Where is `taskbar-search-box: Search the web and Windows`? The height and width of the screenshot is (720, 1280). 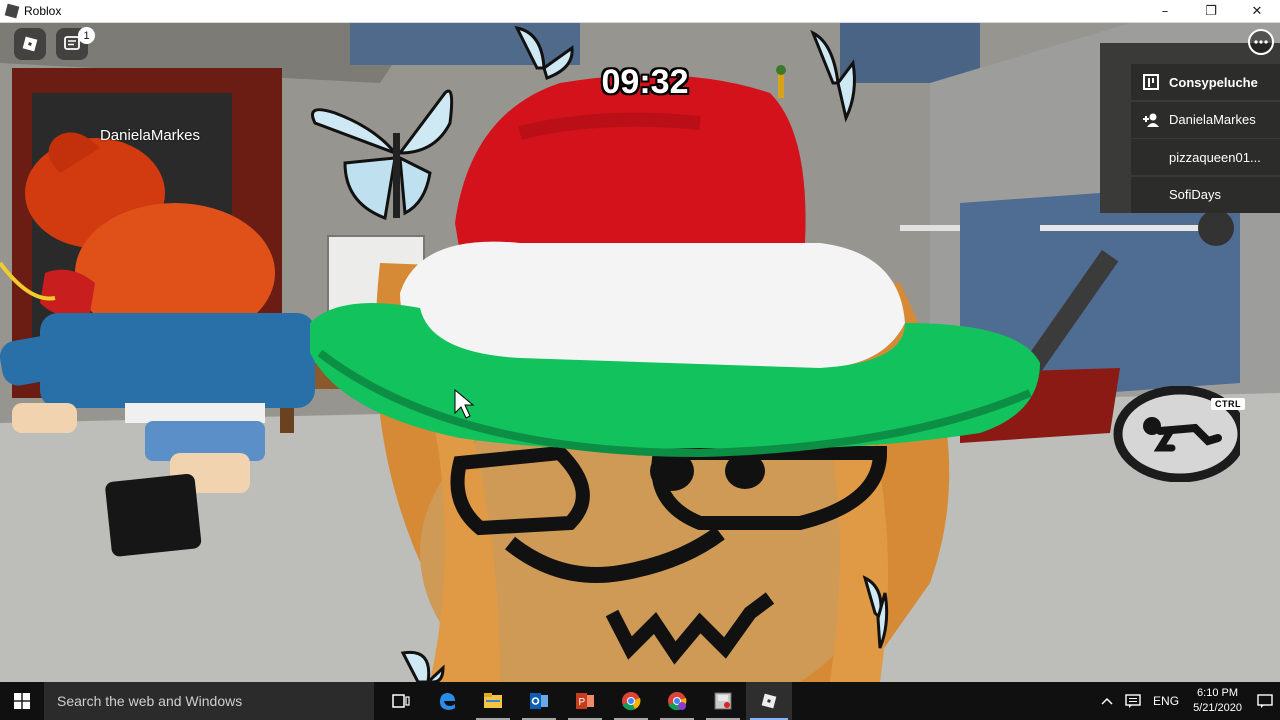 taskbar-search-box: Search the web and Windows is located at coordinates (209, 701).